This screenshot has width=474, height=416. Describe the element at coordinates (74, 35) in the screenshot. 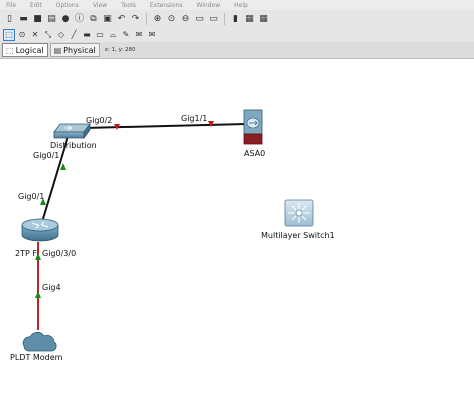

I see `draw-line-icon: ╱` at that location.